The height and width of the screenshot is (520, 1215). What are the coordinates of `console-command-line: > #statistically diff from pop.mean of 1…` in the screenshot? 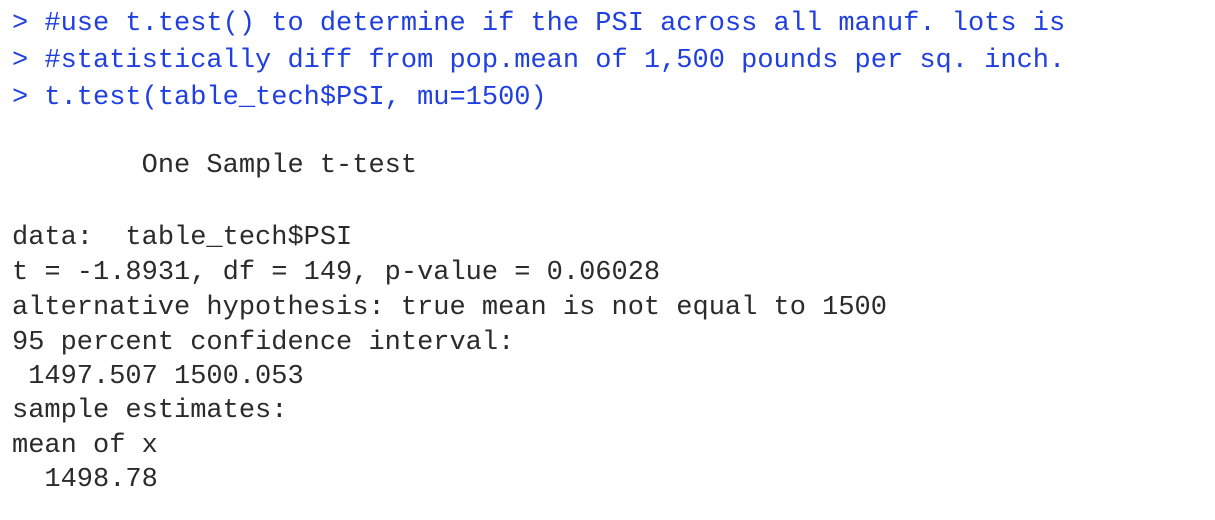 It's located at (539, 61).